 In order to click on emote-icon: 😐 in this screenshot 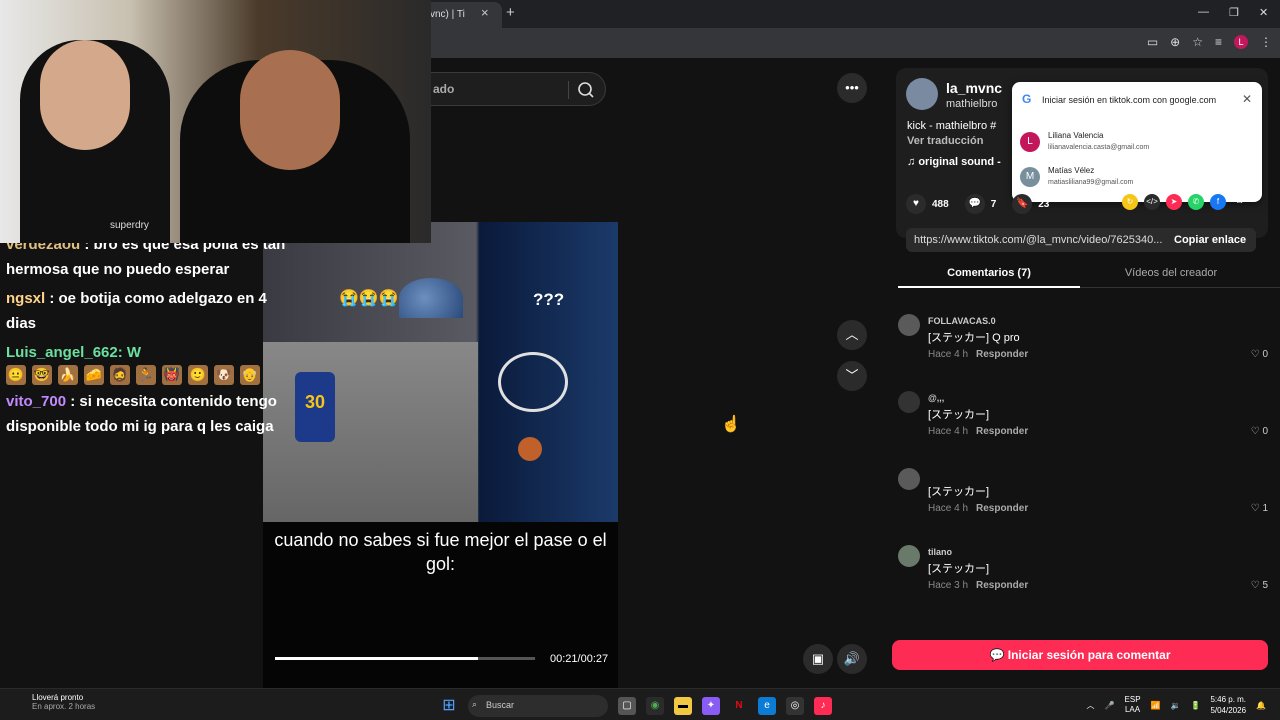, I will do `click(16, 375)`.